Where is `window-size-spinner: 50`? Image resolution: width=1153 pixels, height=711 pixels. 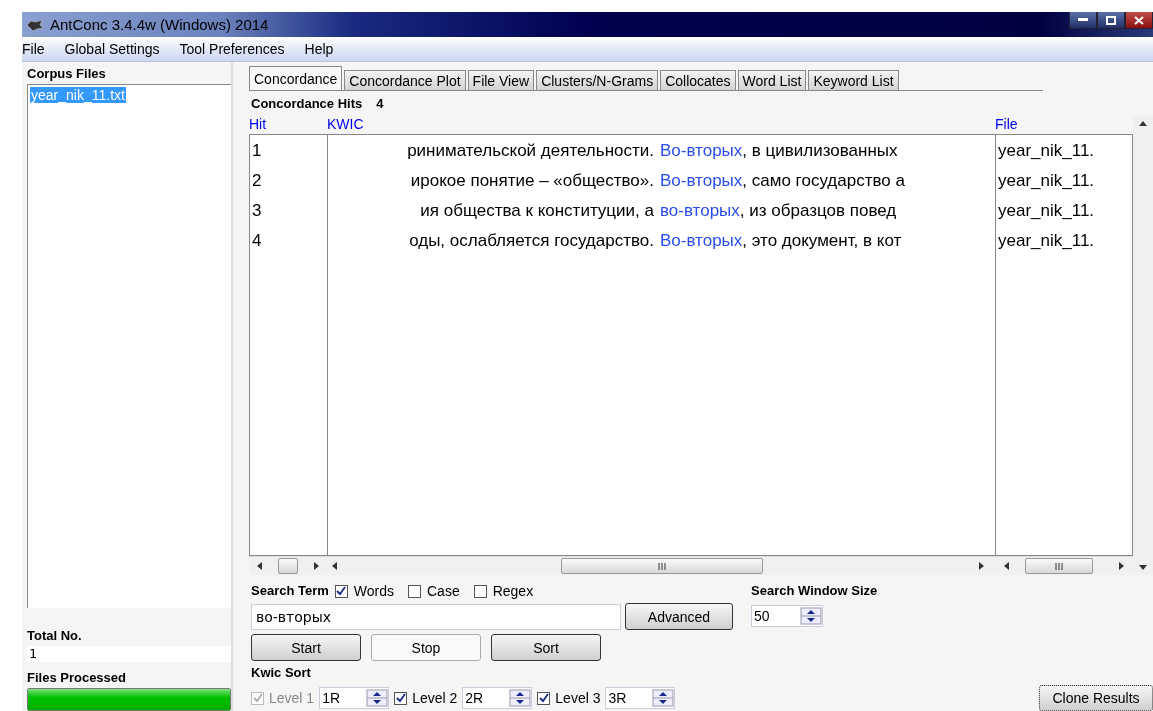
window-size-spinner: 50 is located at coordinates (787, 616).